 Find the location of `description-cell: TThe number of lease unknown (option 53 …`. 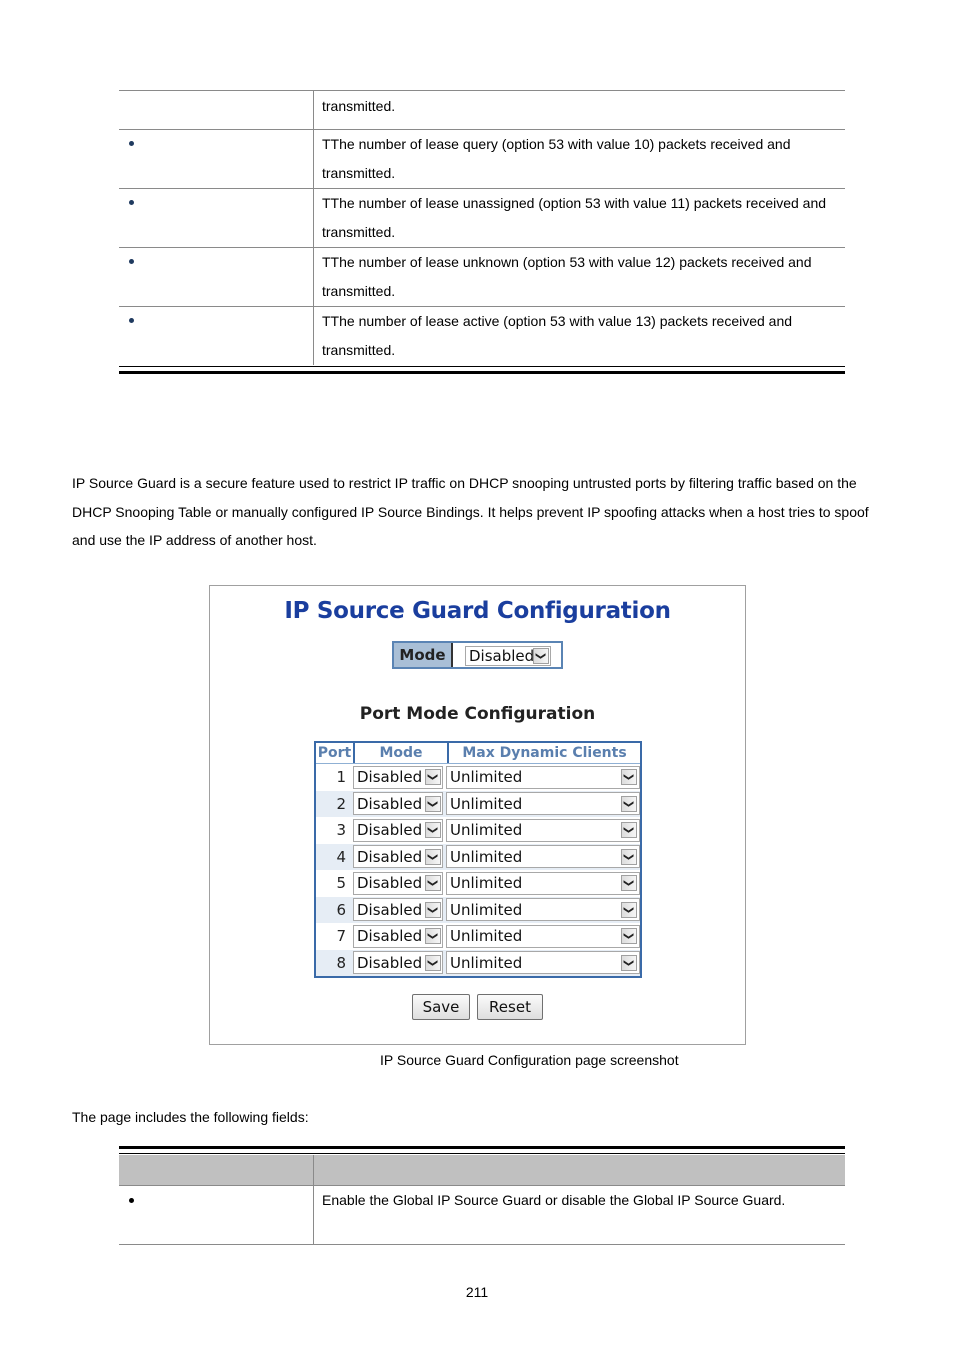

description-cell: TThe number of lease unknown (option 53 … is located at coordinates (567, 276).